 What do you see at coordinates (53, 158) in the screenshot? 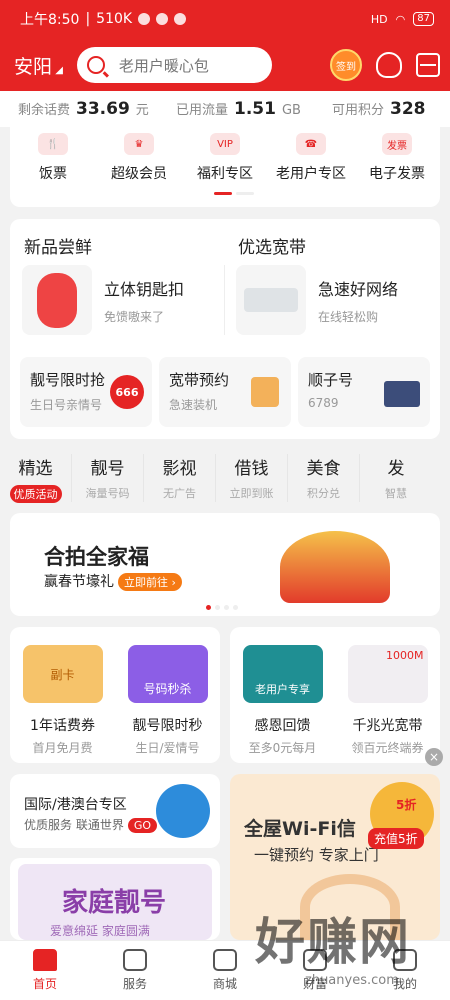
I see `quick-item-meal: 🍴 饭票` at bounding box center [53, 158].